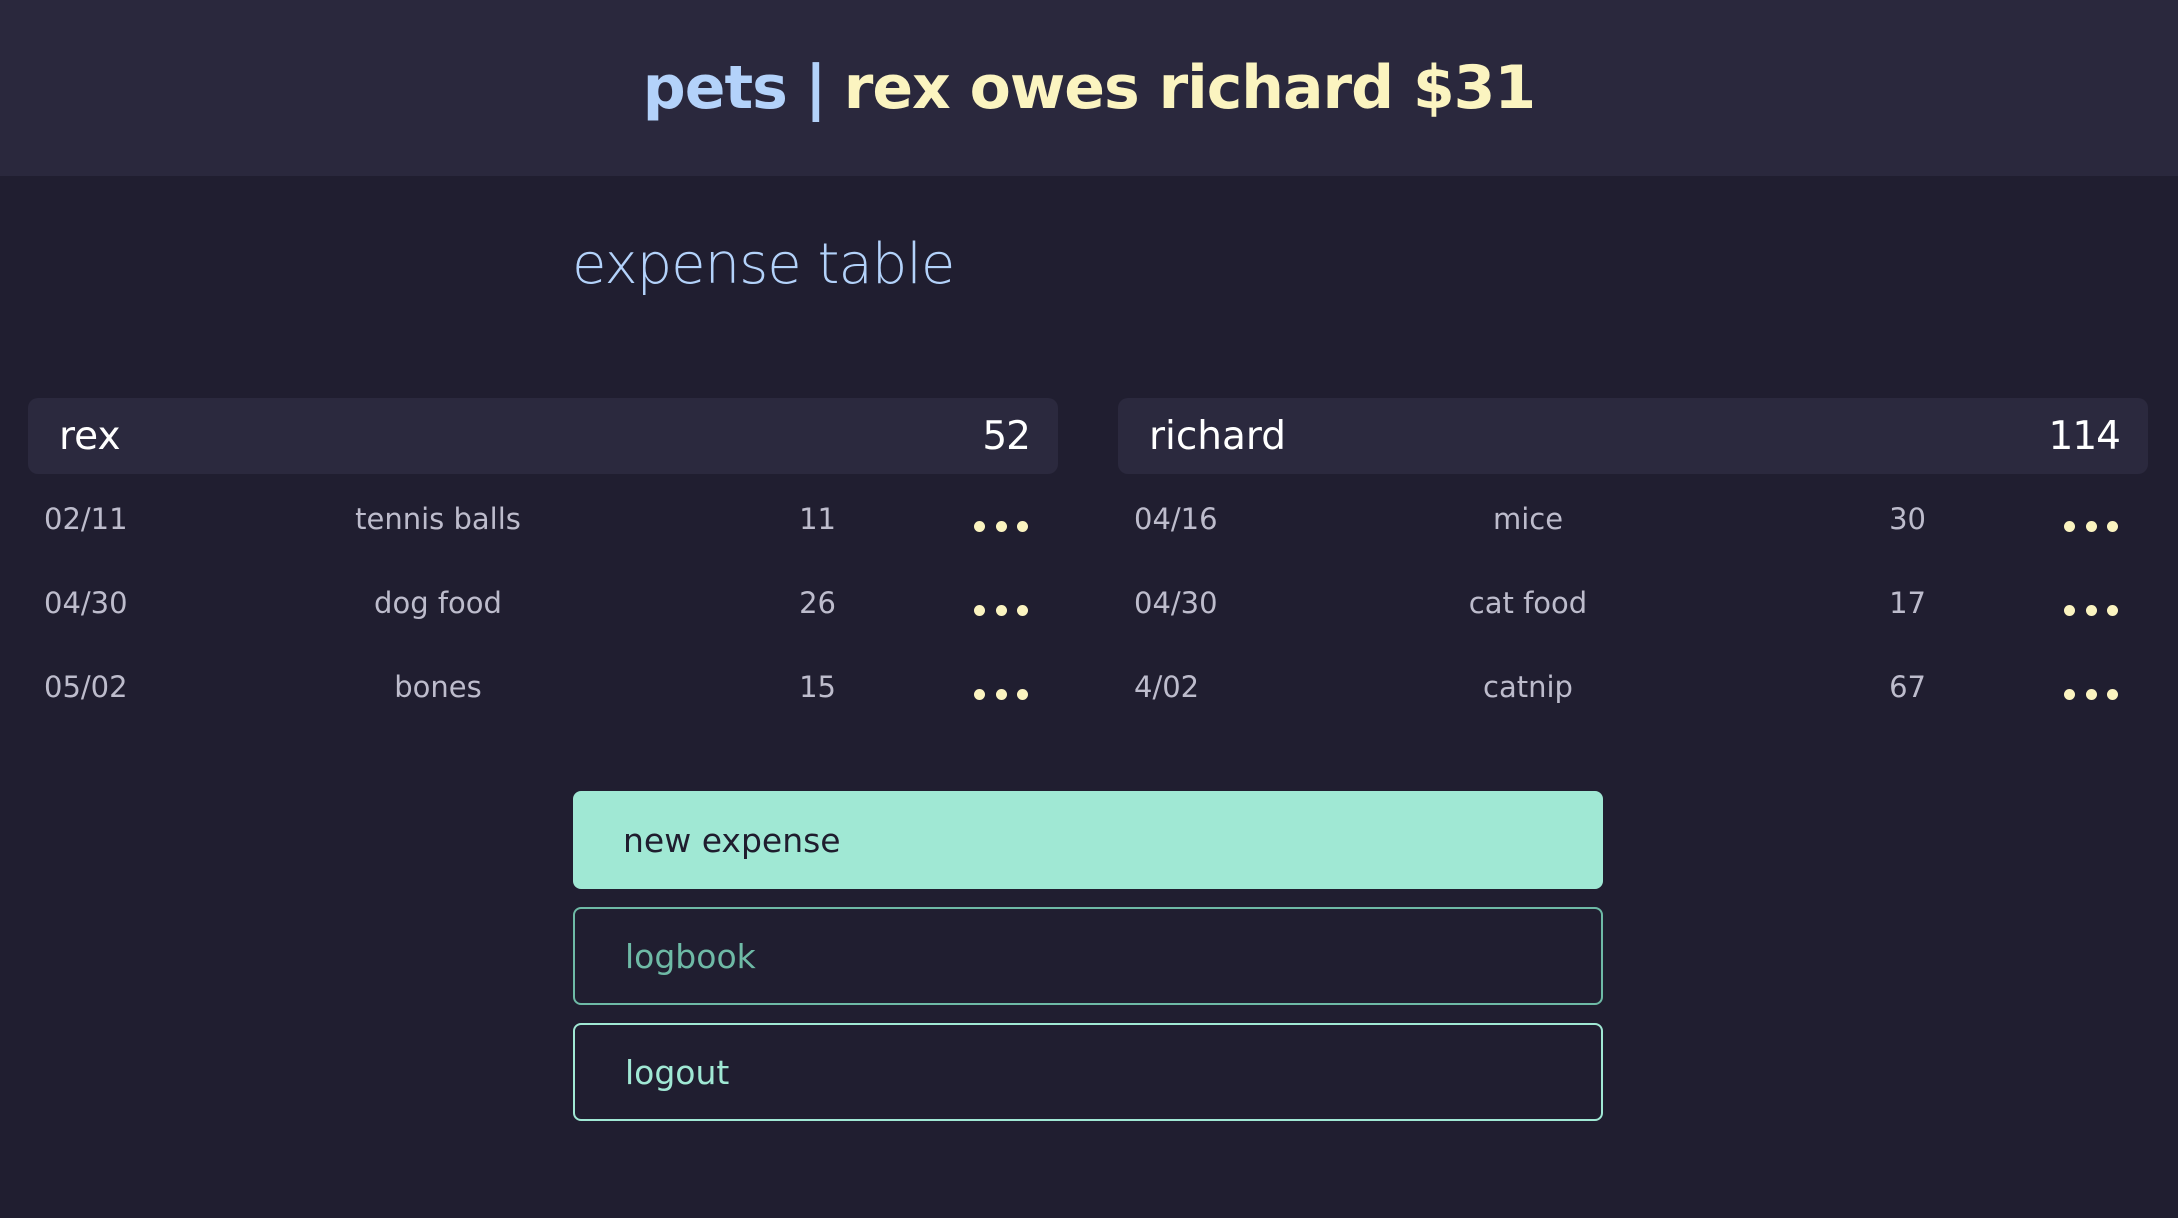 The height and width of the screenshot is (1218, 2178). I want to click on group-name: pets, so click(715, 88).